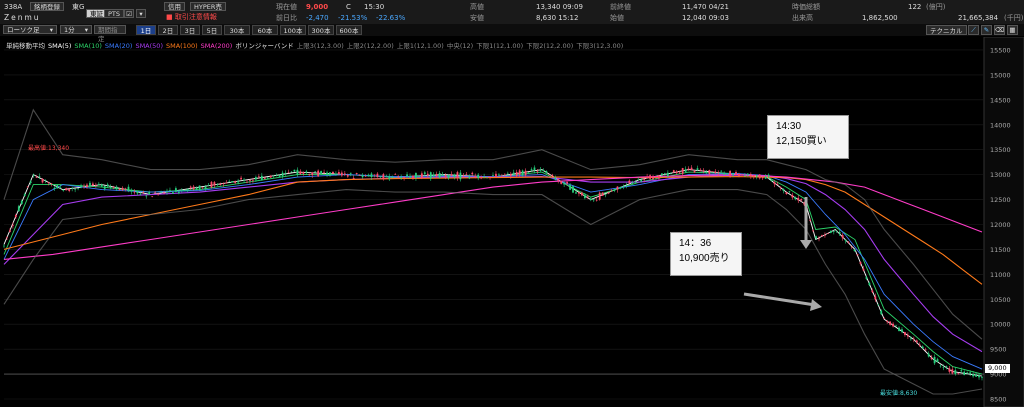 The image size is (1024, 407). What do you see at coordinates (321, 30) in the screenshot?
I see `timeframe-7: 300本` at bounding box center [321, 30].